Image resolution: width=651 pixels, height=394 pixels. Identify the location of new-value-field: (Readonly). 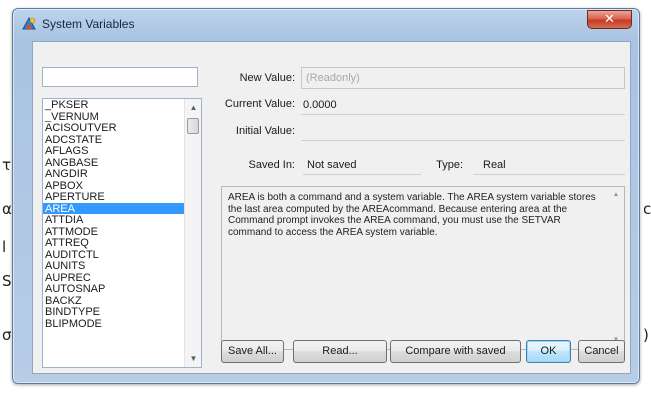
(463, 78).